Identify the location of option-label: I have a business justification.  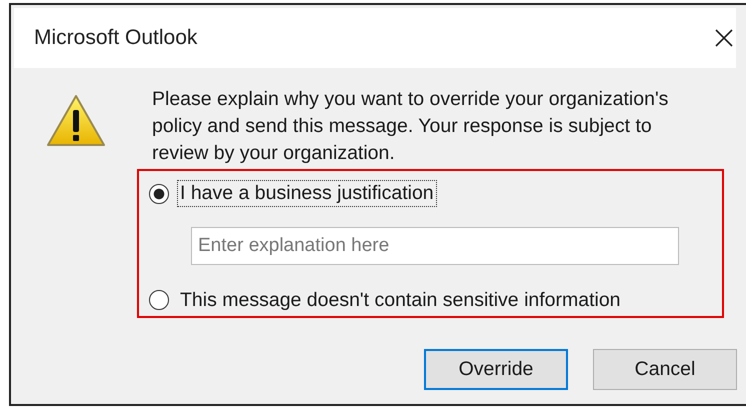
(307, 194).